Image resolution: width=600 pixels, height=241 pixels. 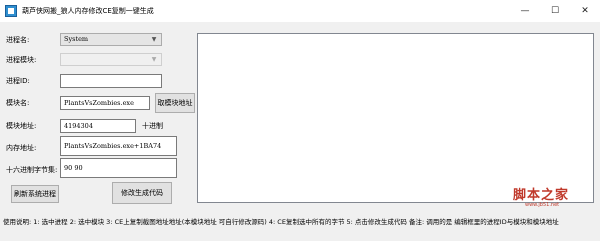 I want to click on module-address-field: 4194304, so click(x=98, y=126).